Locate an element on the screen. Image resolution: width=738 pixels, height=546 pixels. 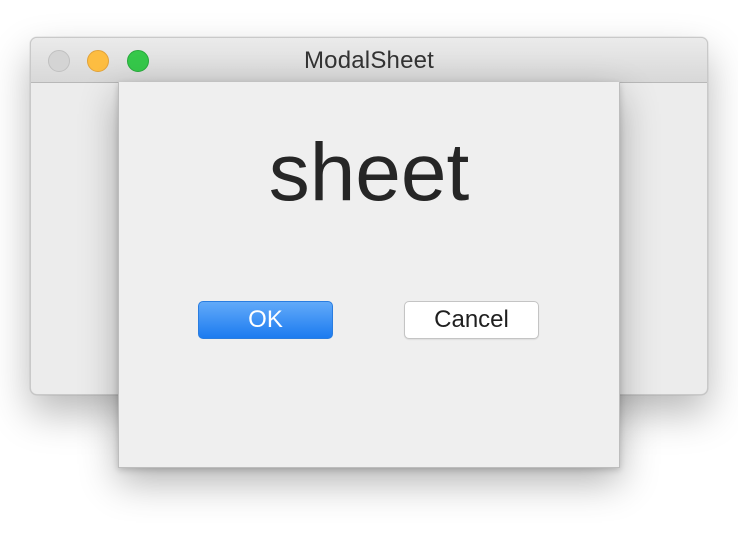
title-bar: ModalSheet is located at coordinates (369, 60).